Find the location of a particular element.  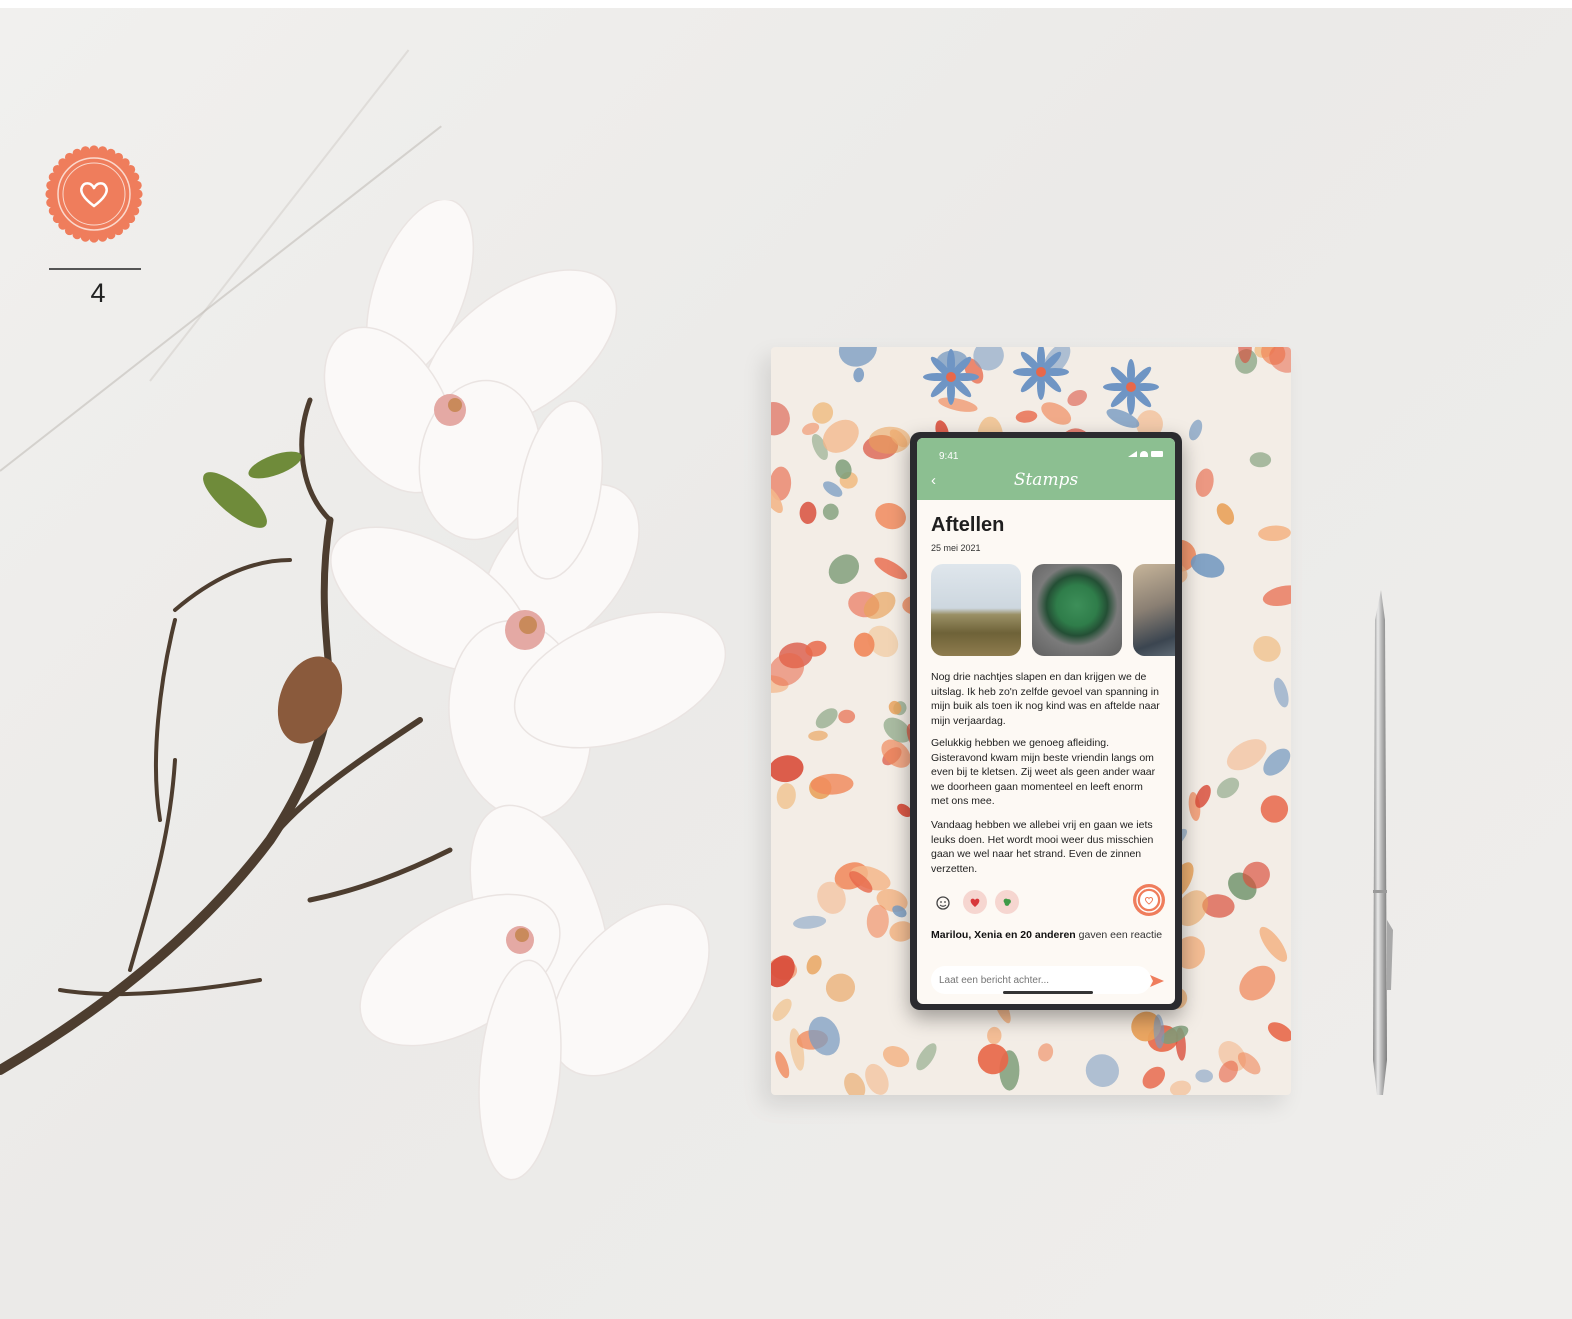

bud-icon is located at coordinates (310, 700).